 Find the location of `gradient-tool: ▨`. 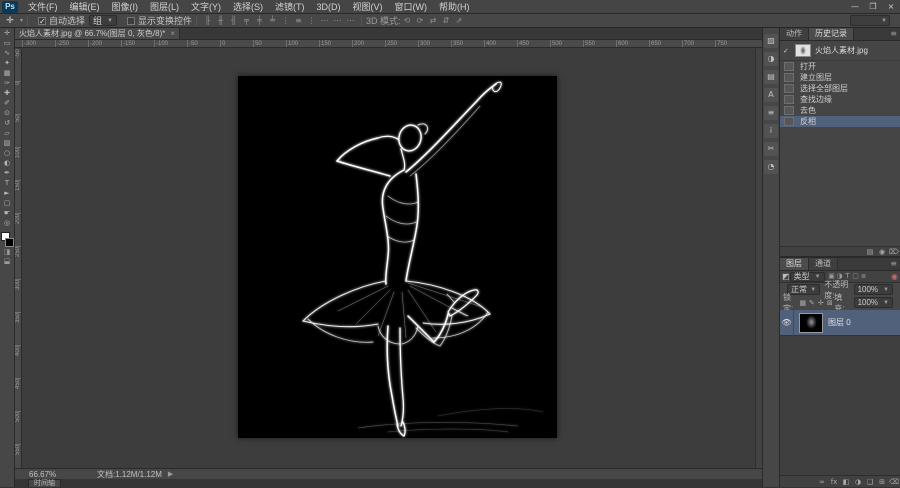

gradient-tool: ▨ is located at coordinates (7, 143).